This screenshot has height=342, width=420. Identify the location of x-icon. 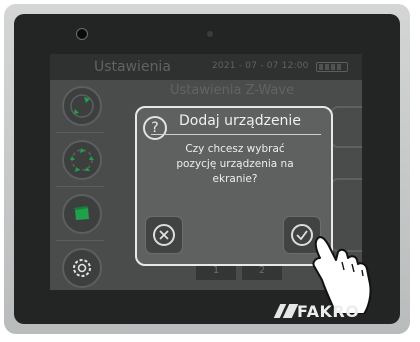
(164, 235).